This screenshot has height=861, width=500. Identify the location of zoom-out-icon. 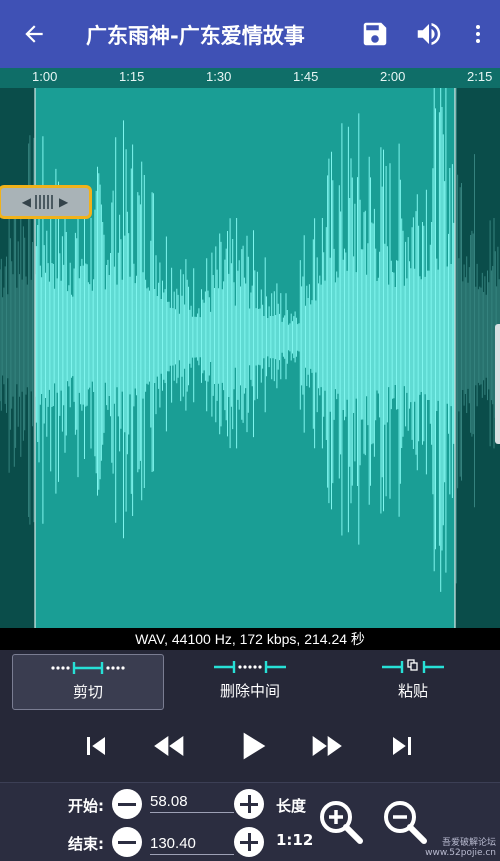
(405, 822).